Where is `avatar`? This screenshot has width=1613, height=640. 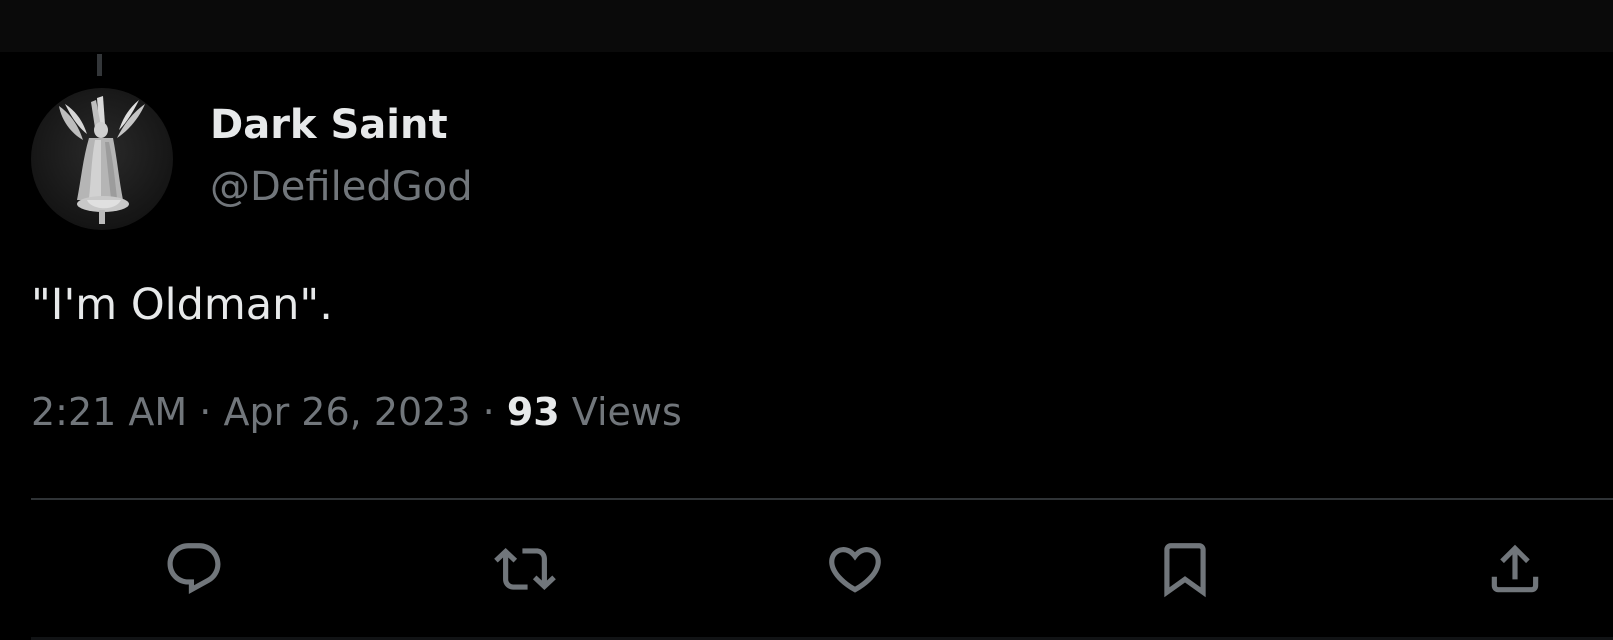
avatar is located at coordinates (102, 159).